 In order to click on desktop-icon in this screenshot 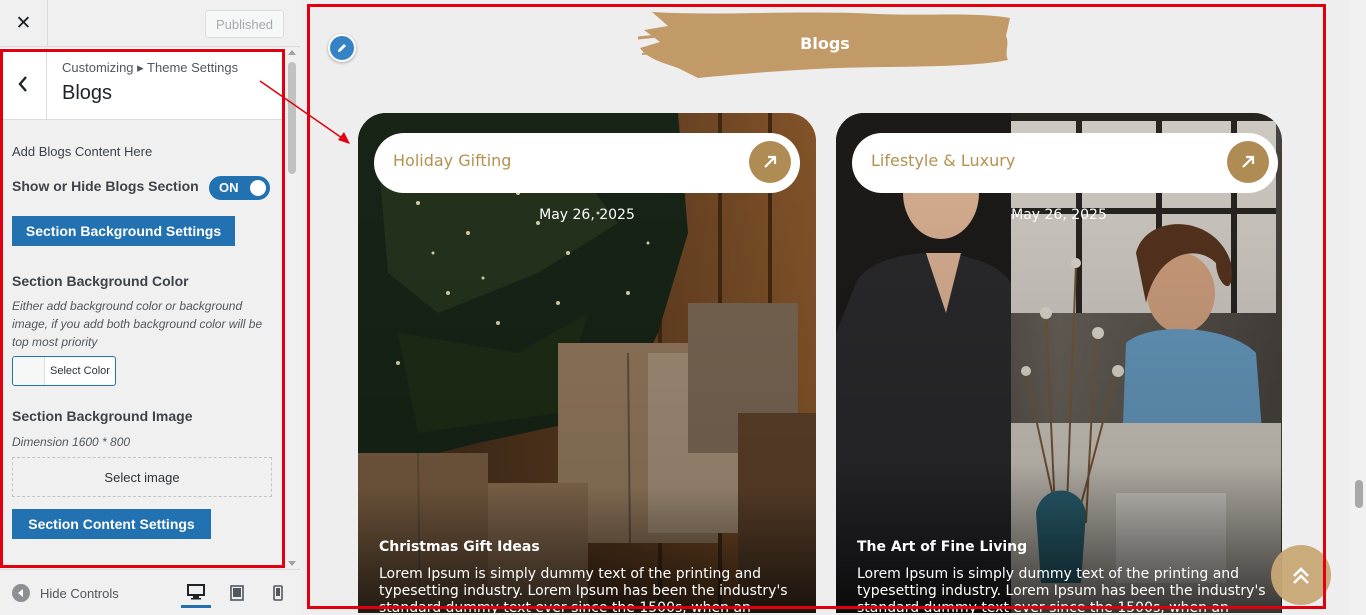, I will do `click(196, 591)`.